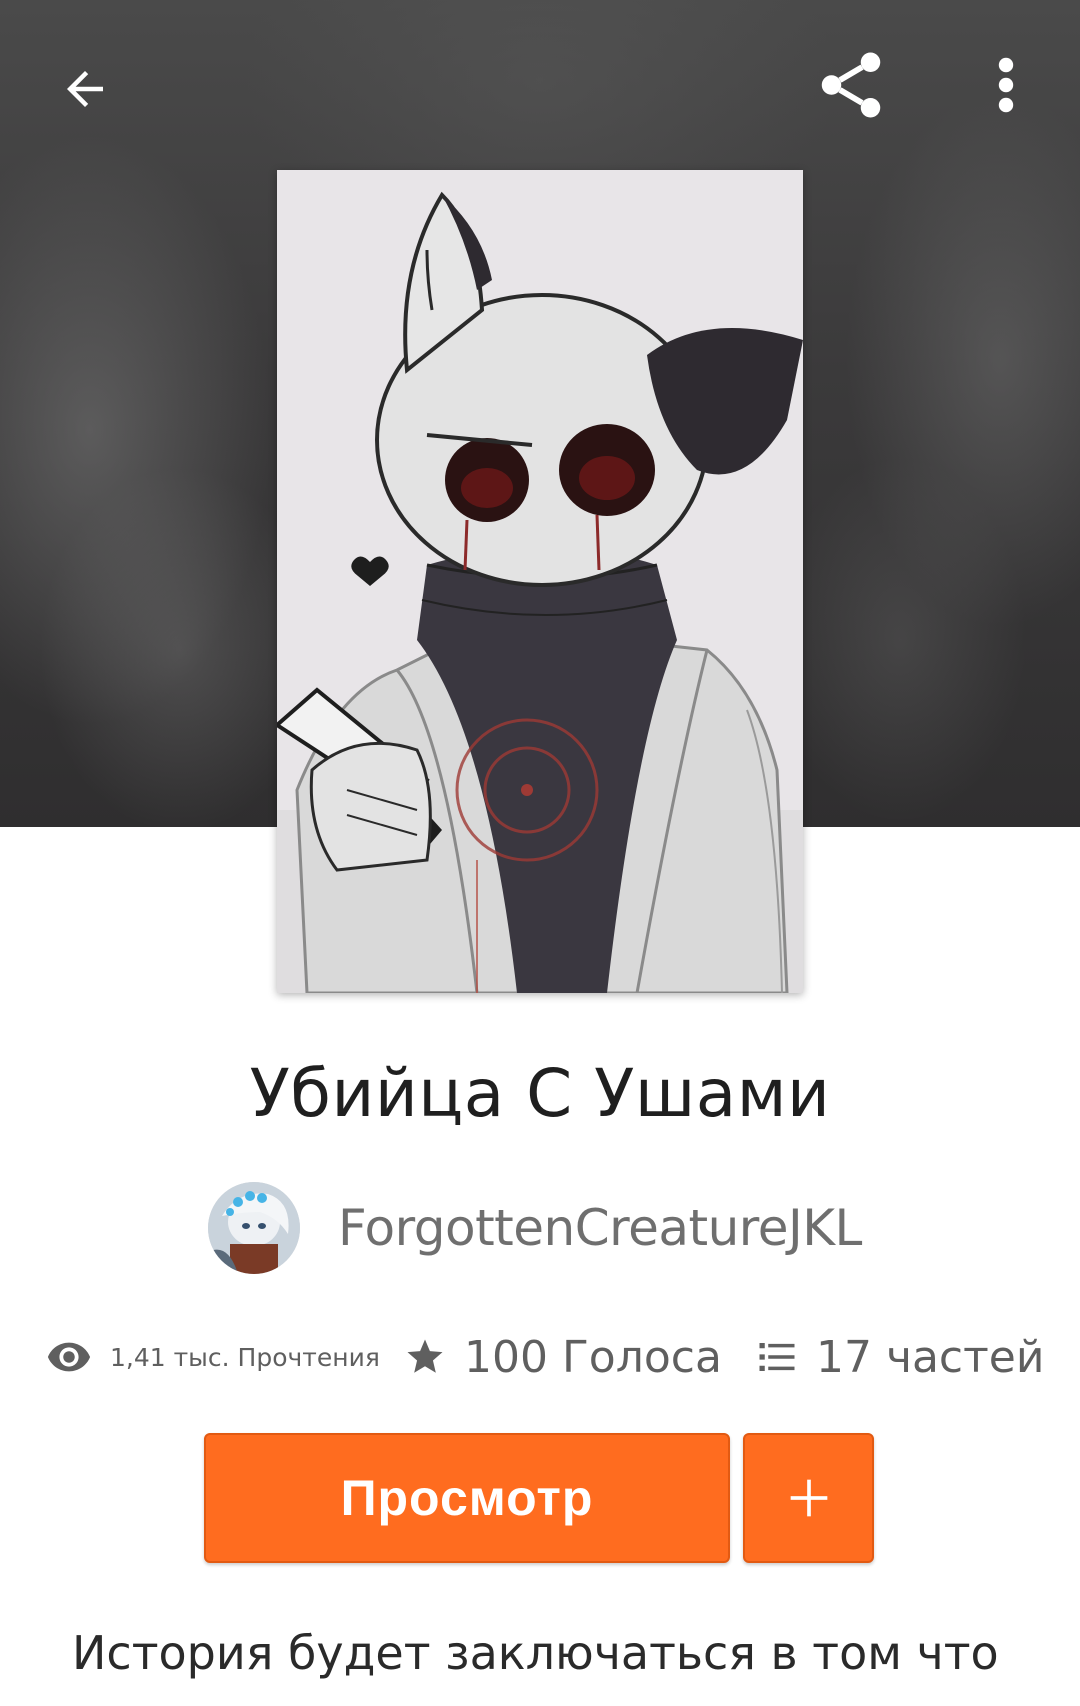 The width and height of the screenshot is (1080, 1706). What do you see at coordinates (467, 1498) in the screenshot?
I see `read-button: Просмотр` at bounding box center [467, 1498].